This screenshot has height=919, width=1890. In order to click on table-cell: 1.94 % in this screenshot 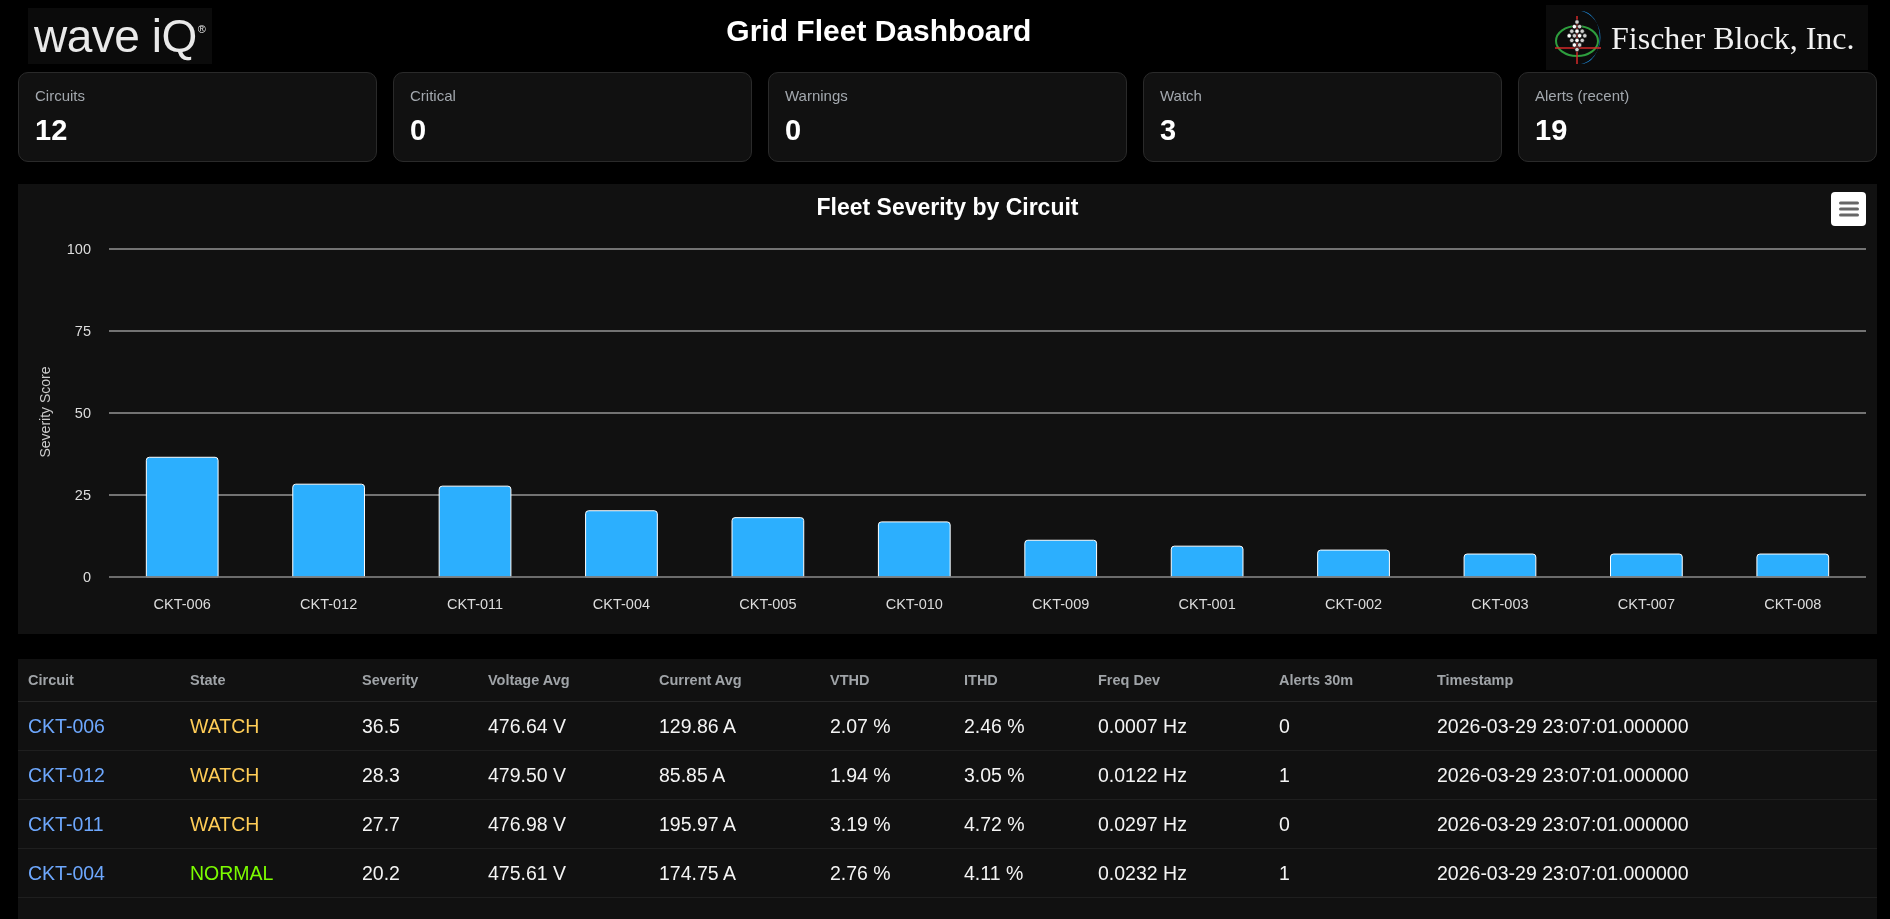, I will do `click(887, 775)`.